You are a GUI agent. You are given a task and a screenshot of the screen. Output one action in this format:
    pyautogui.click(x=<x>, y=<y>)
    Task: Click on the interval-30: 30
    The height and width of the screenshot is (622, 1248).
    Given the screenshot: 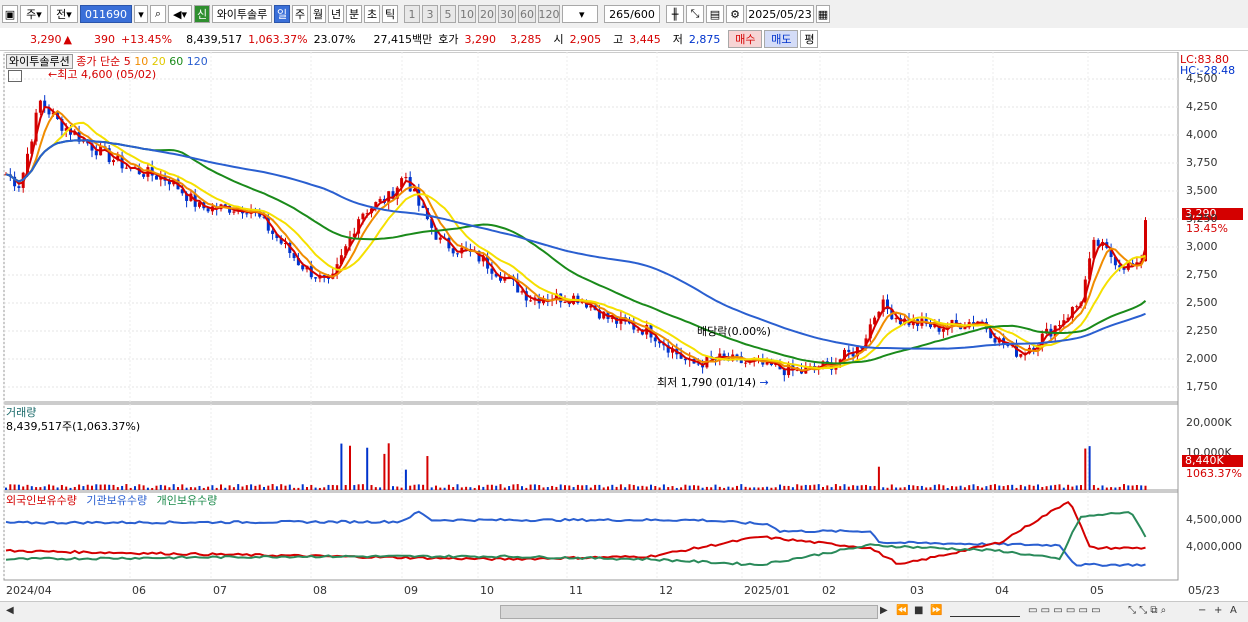 What is the action you would take?
    pyautogui.click(x=507, y=14)
    